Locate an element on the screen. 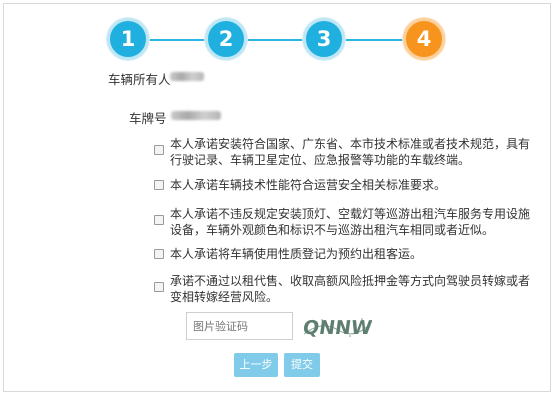 The image size is (554, 396). submit-button: 提交 is located at coordinates (302, 365).